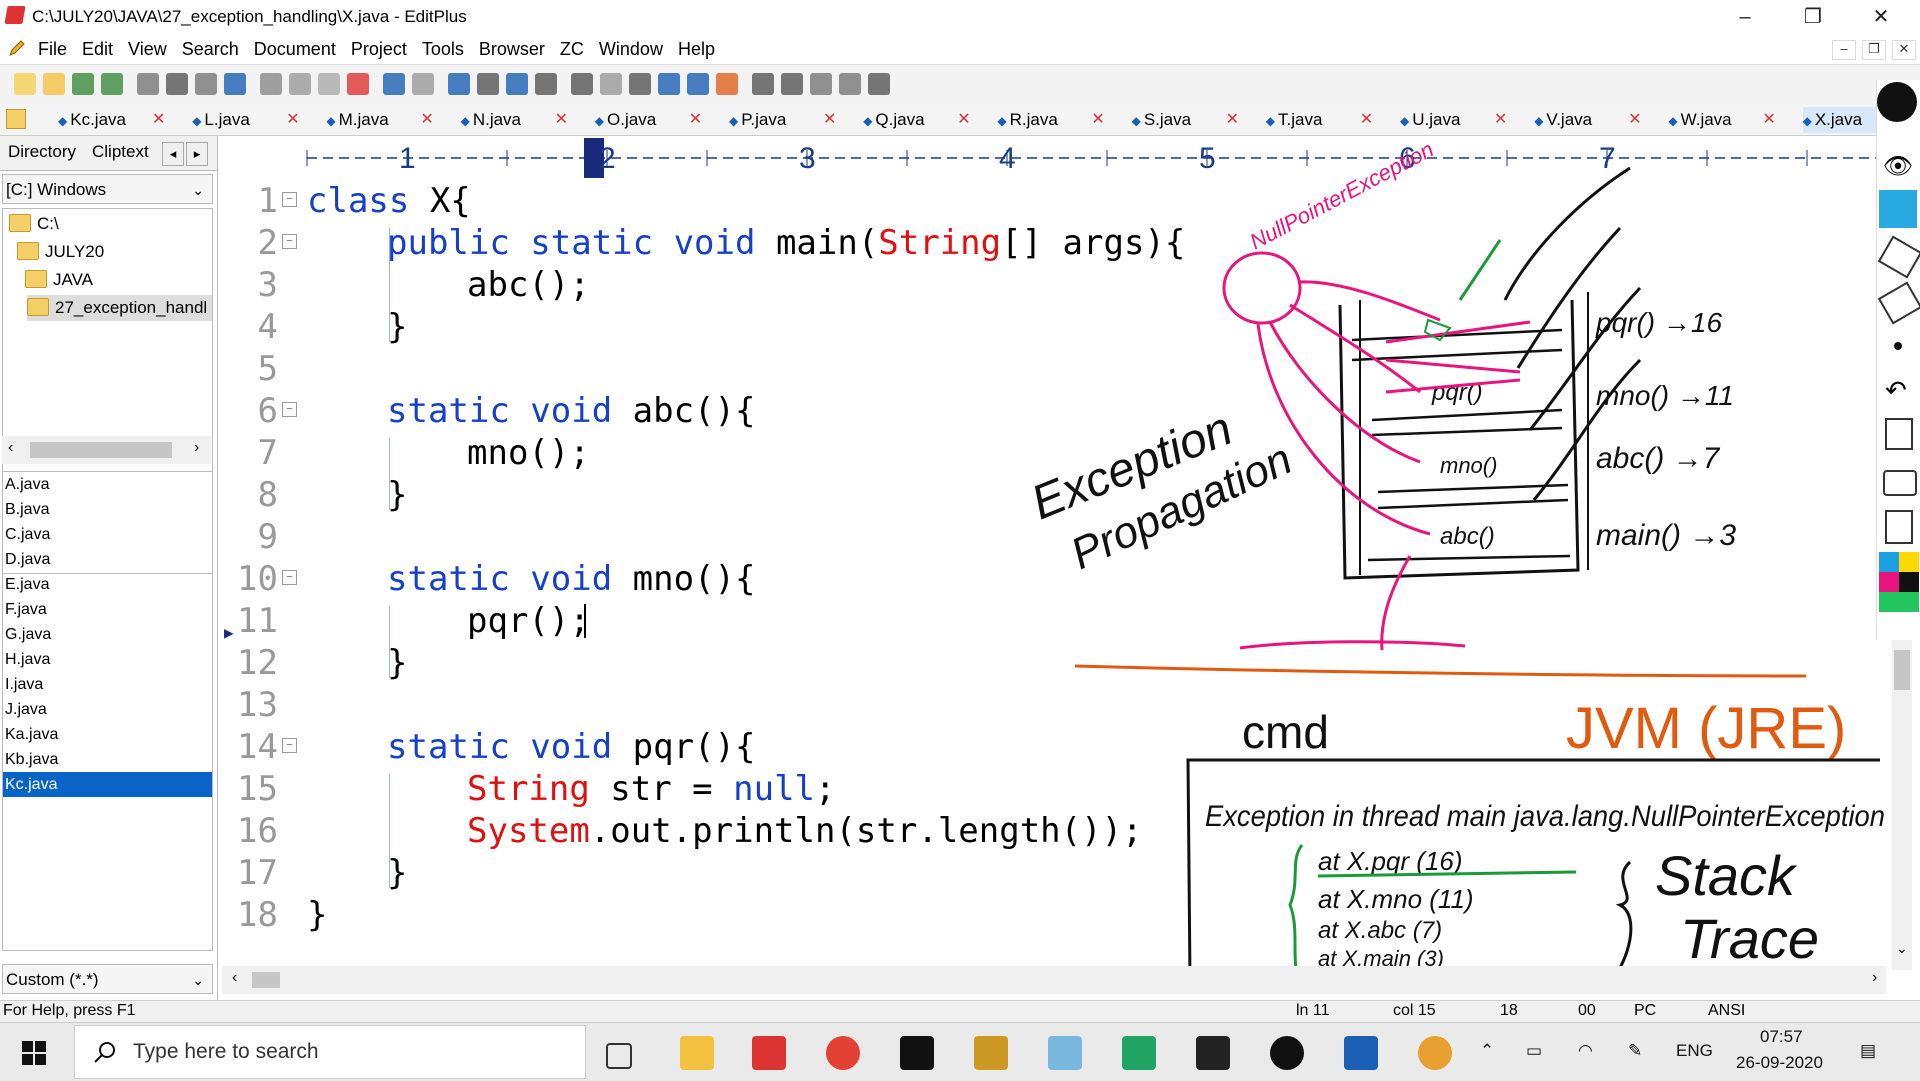 The width and height of the screenshot is (1920, 1081). Describe the element at coordinates (1868, 1051) in the screenshot. I see `notification-icon: ▤` at that location.